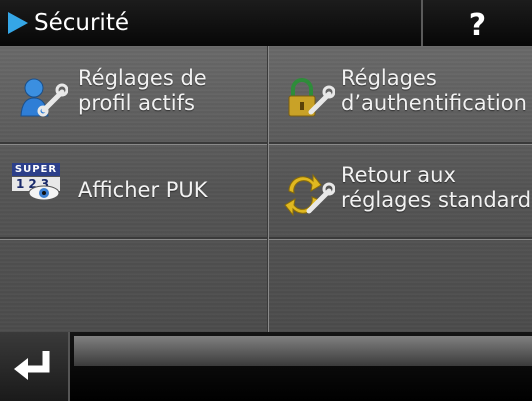  What do you see at coordinates (142, 78) in the screenshot?
I see `menu-item-label-line1: Réglages de` at bounding box center [142, 78].